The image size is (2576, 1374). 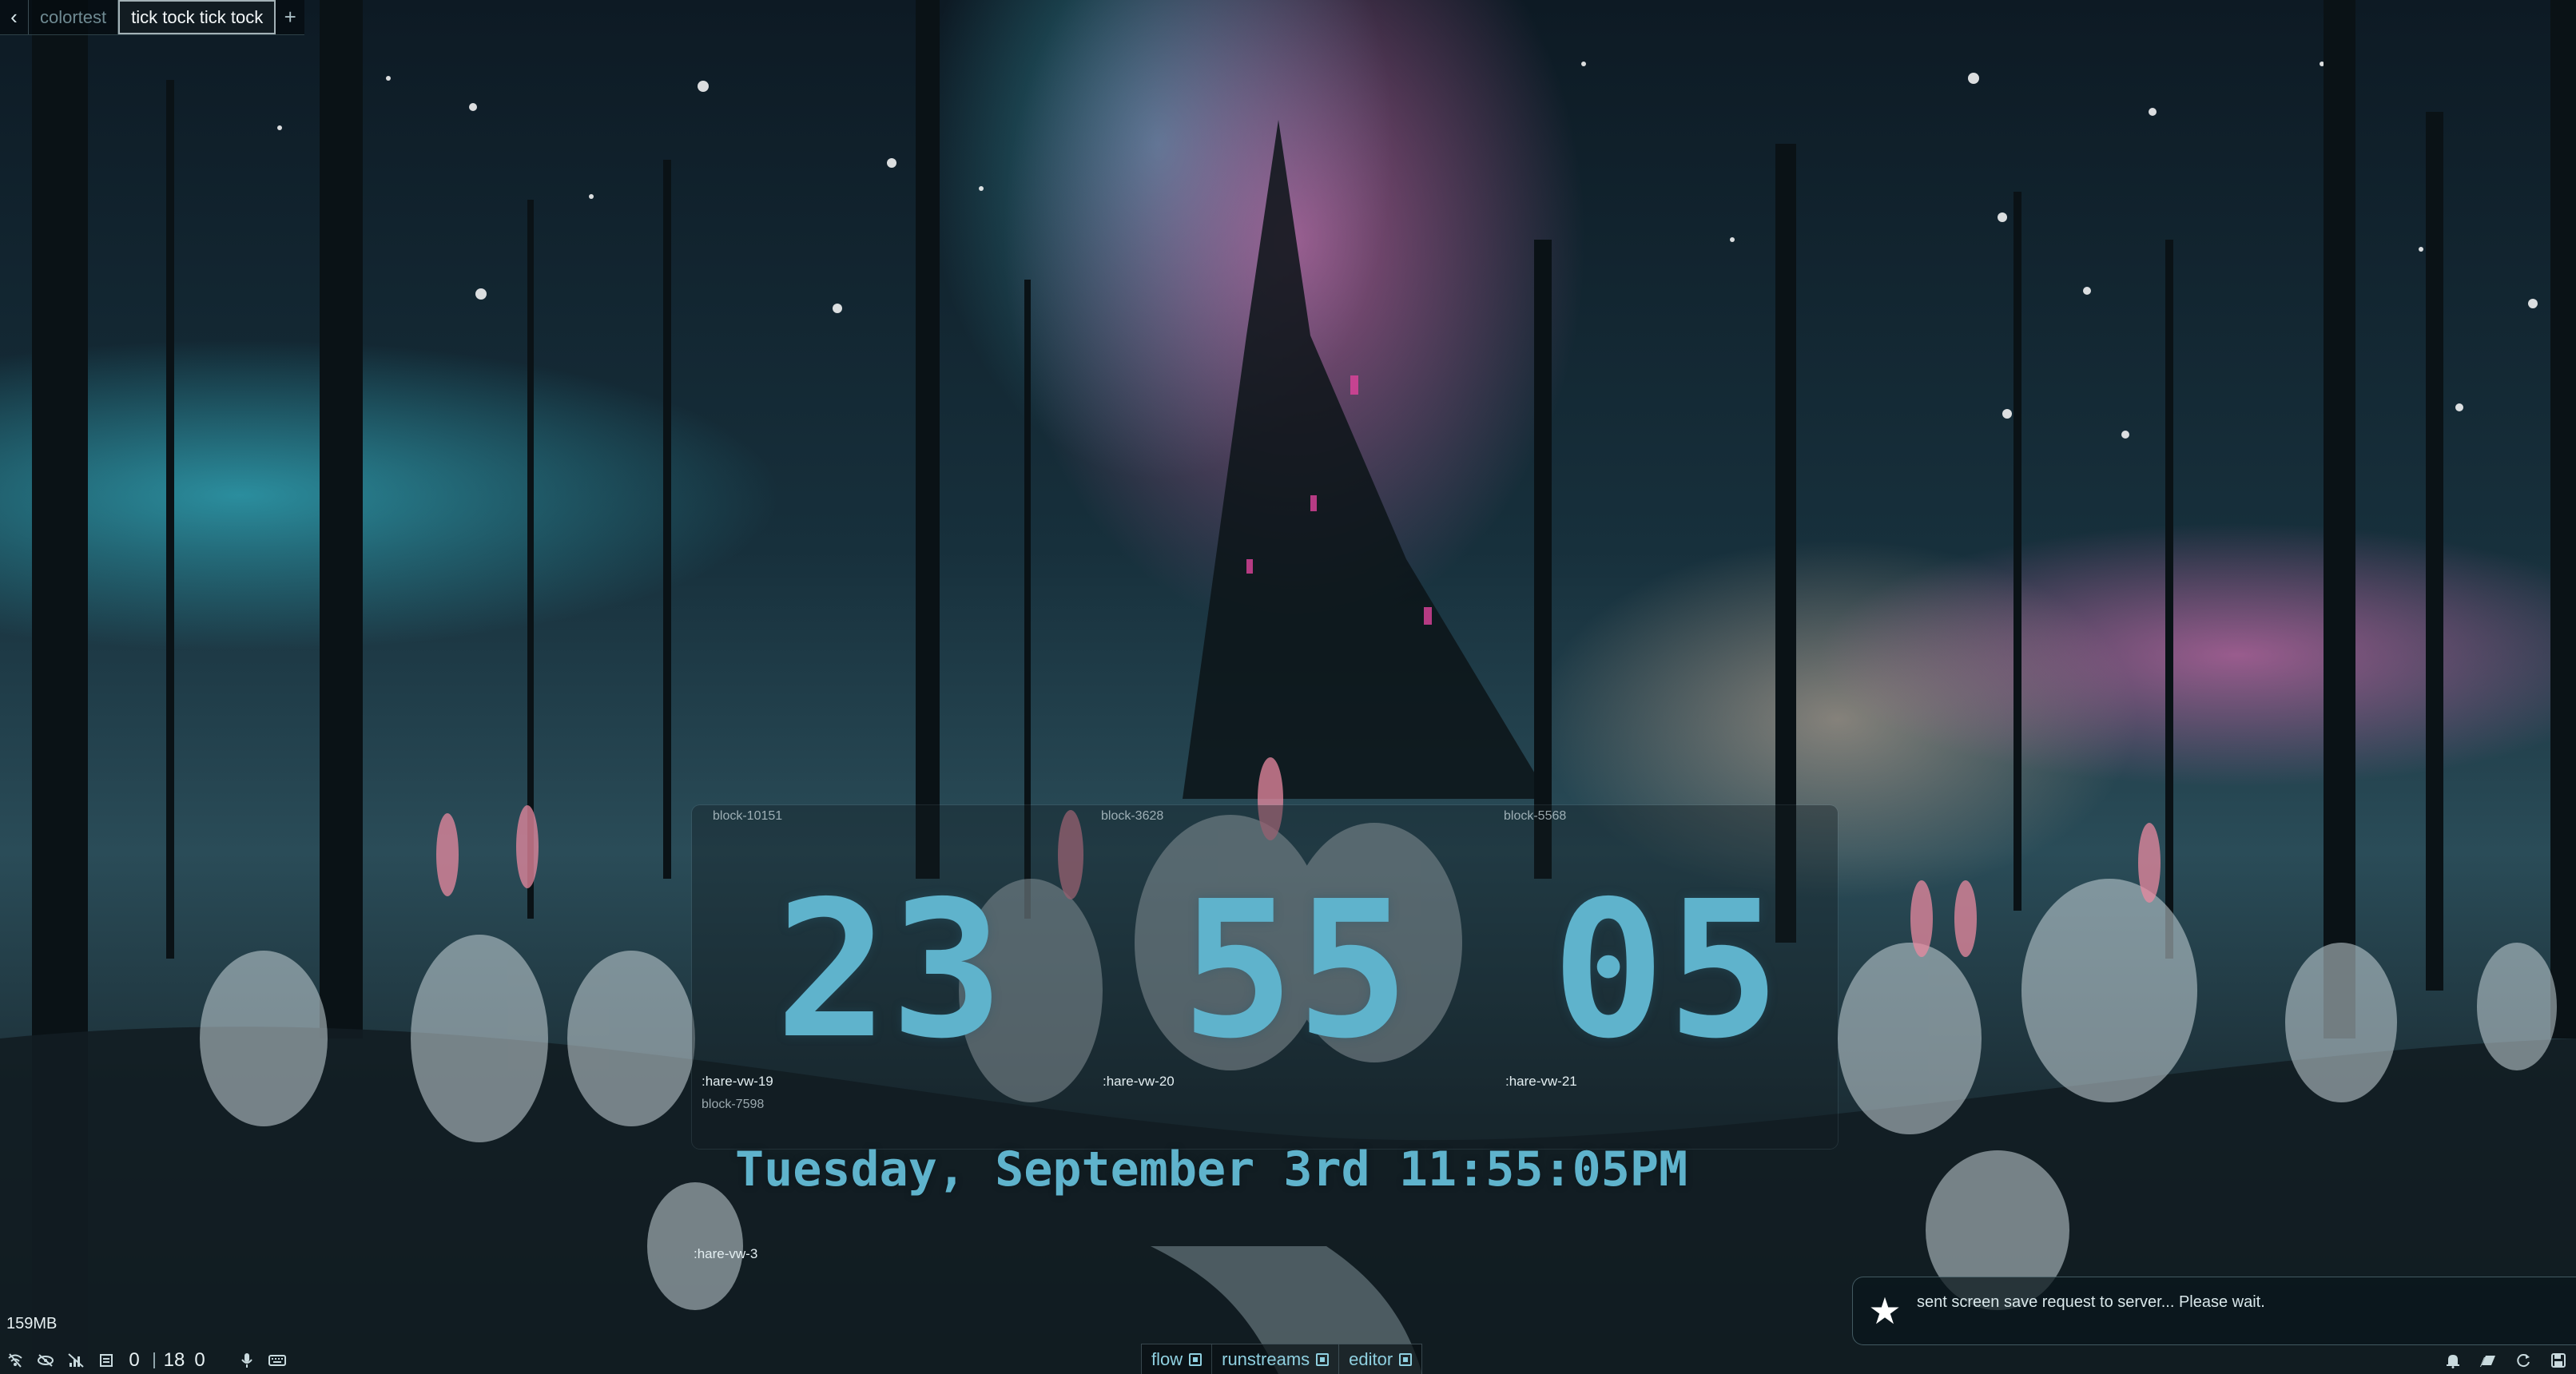 I want to click on tab-bar: ‹ colortest tick tock tick tock +, so click(x=152, y=17).